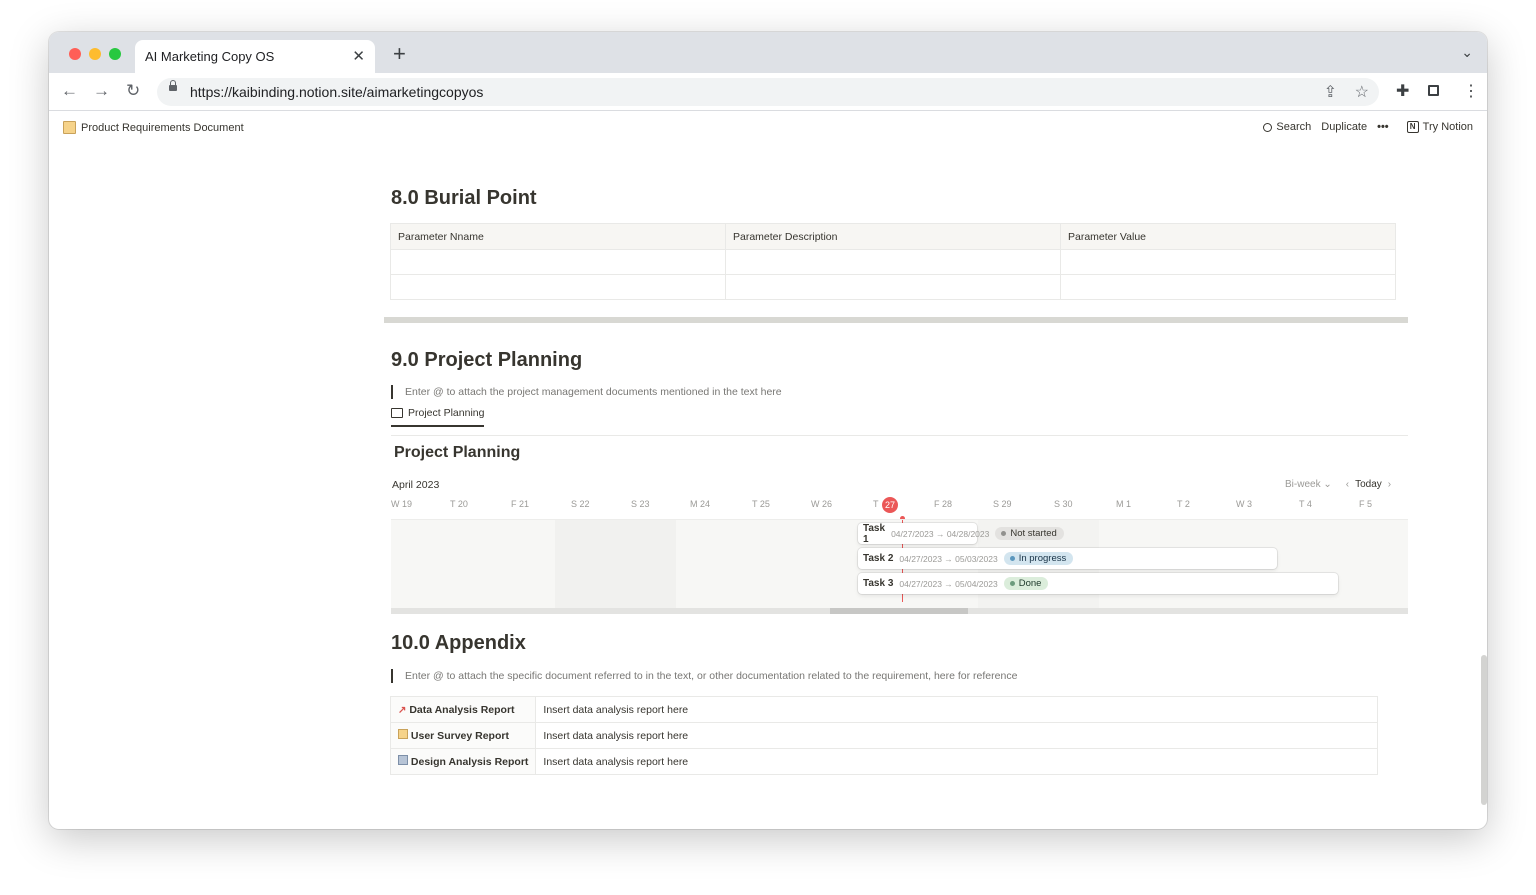 The image size is (1536, 895). I want to click on forward-icon: →, so click(101, 91).